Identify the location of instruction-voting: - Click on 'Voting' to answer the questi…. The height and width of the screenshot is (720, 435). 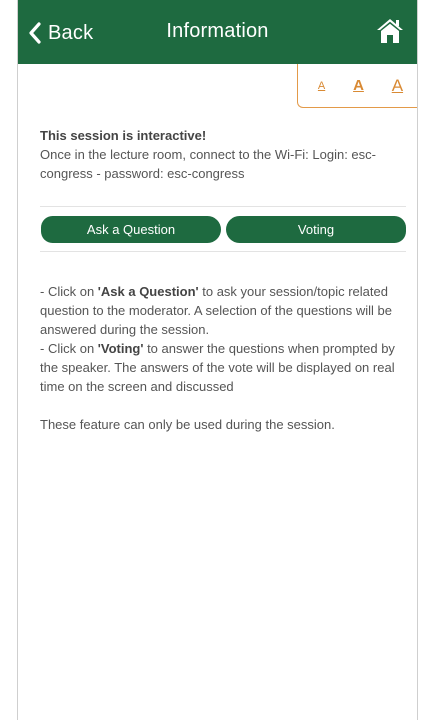
(217, 367).